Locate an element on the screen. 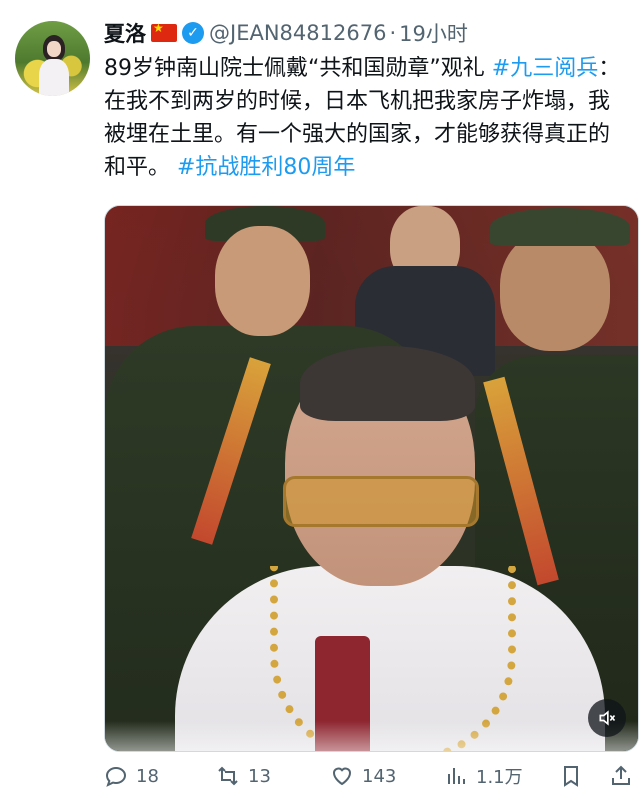 Image resolution: width=643 pixels, height=800 pixels. verified-badge-icon: ✓ is located at coordinates (193, 33).